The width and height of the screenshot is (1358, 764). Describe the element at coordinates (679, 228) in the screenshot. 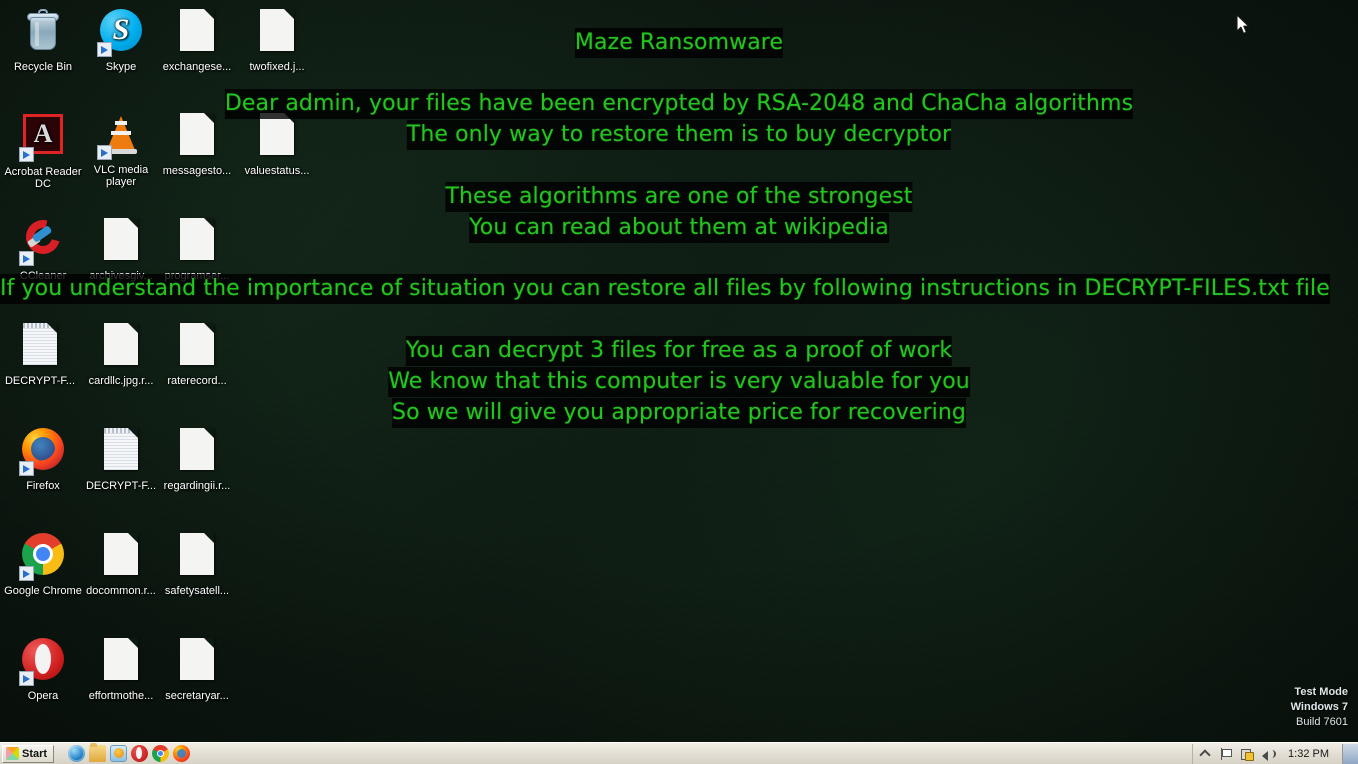

I see `ransom-note-line: You can read about them at wikipedia` at that location.